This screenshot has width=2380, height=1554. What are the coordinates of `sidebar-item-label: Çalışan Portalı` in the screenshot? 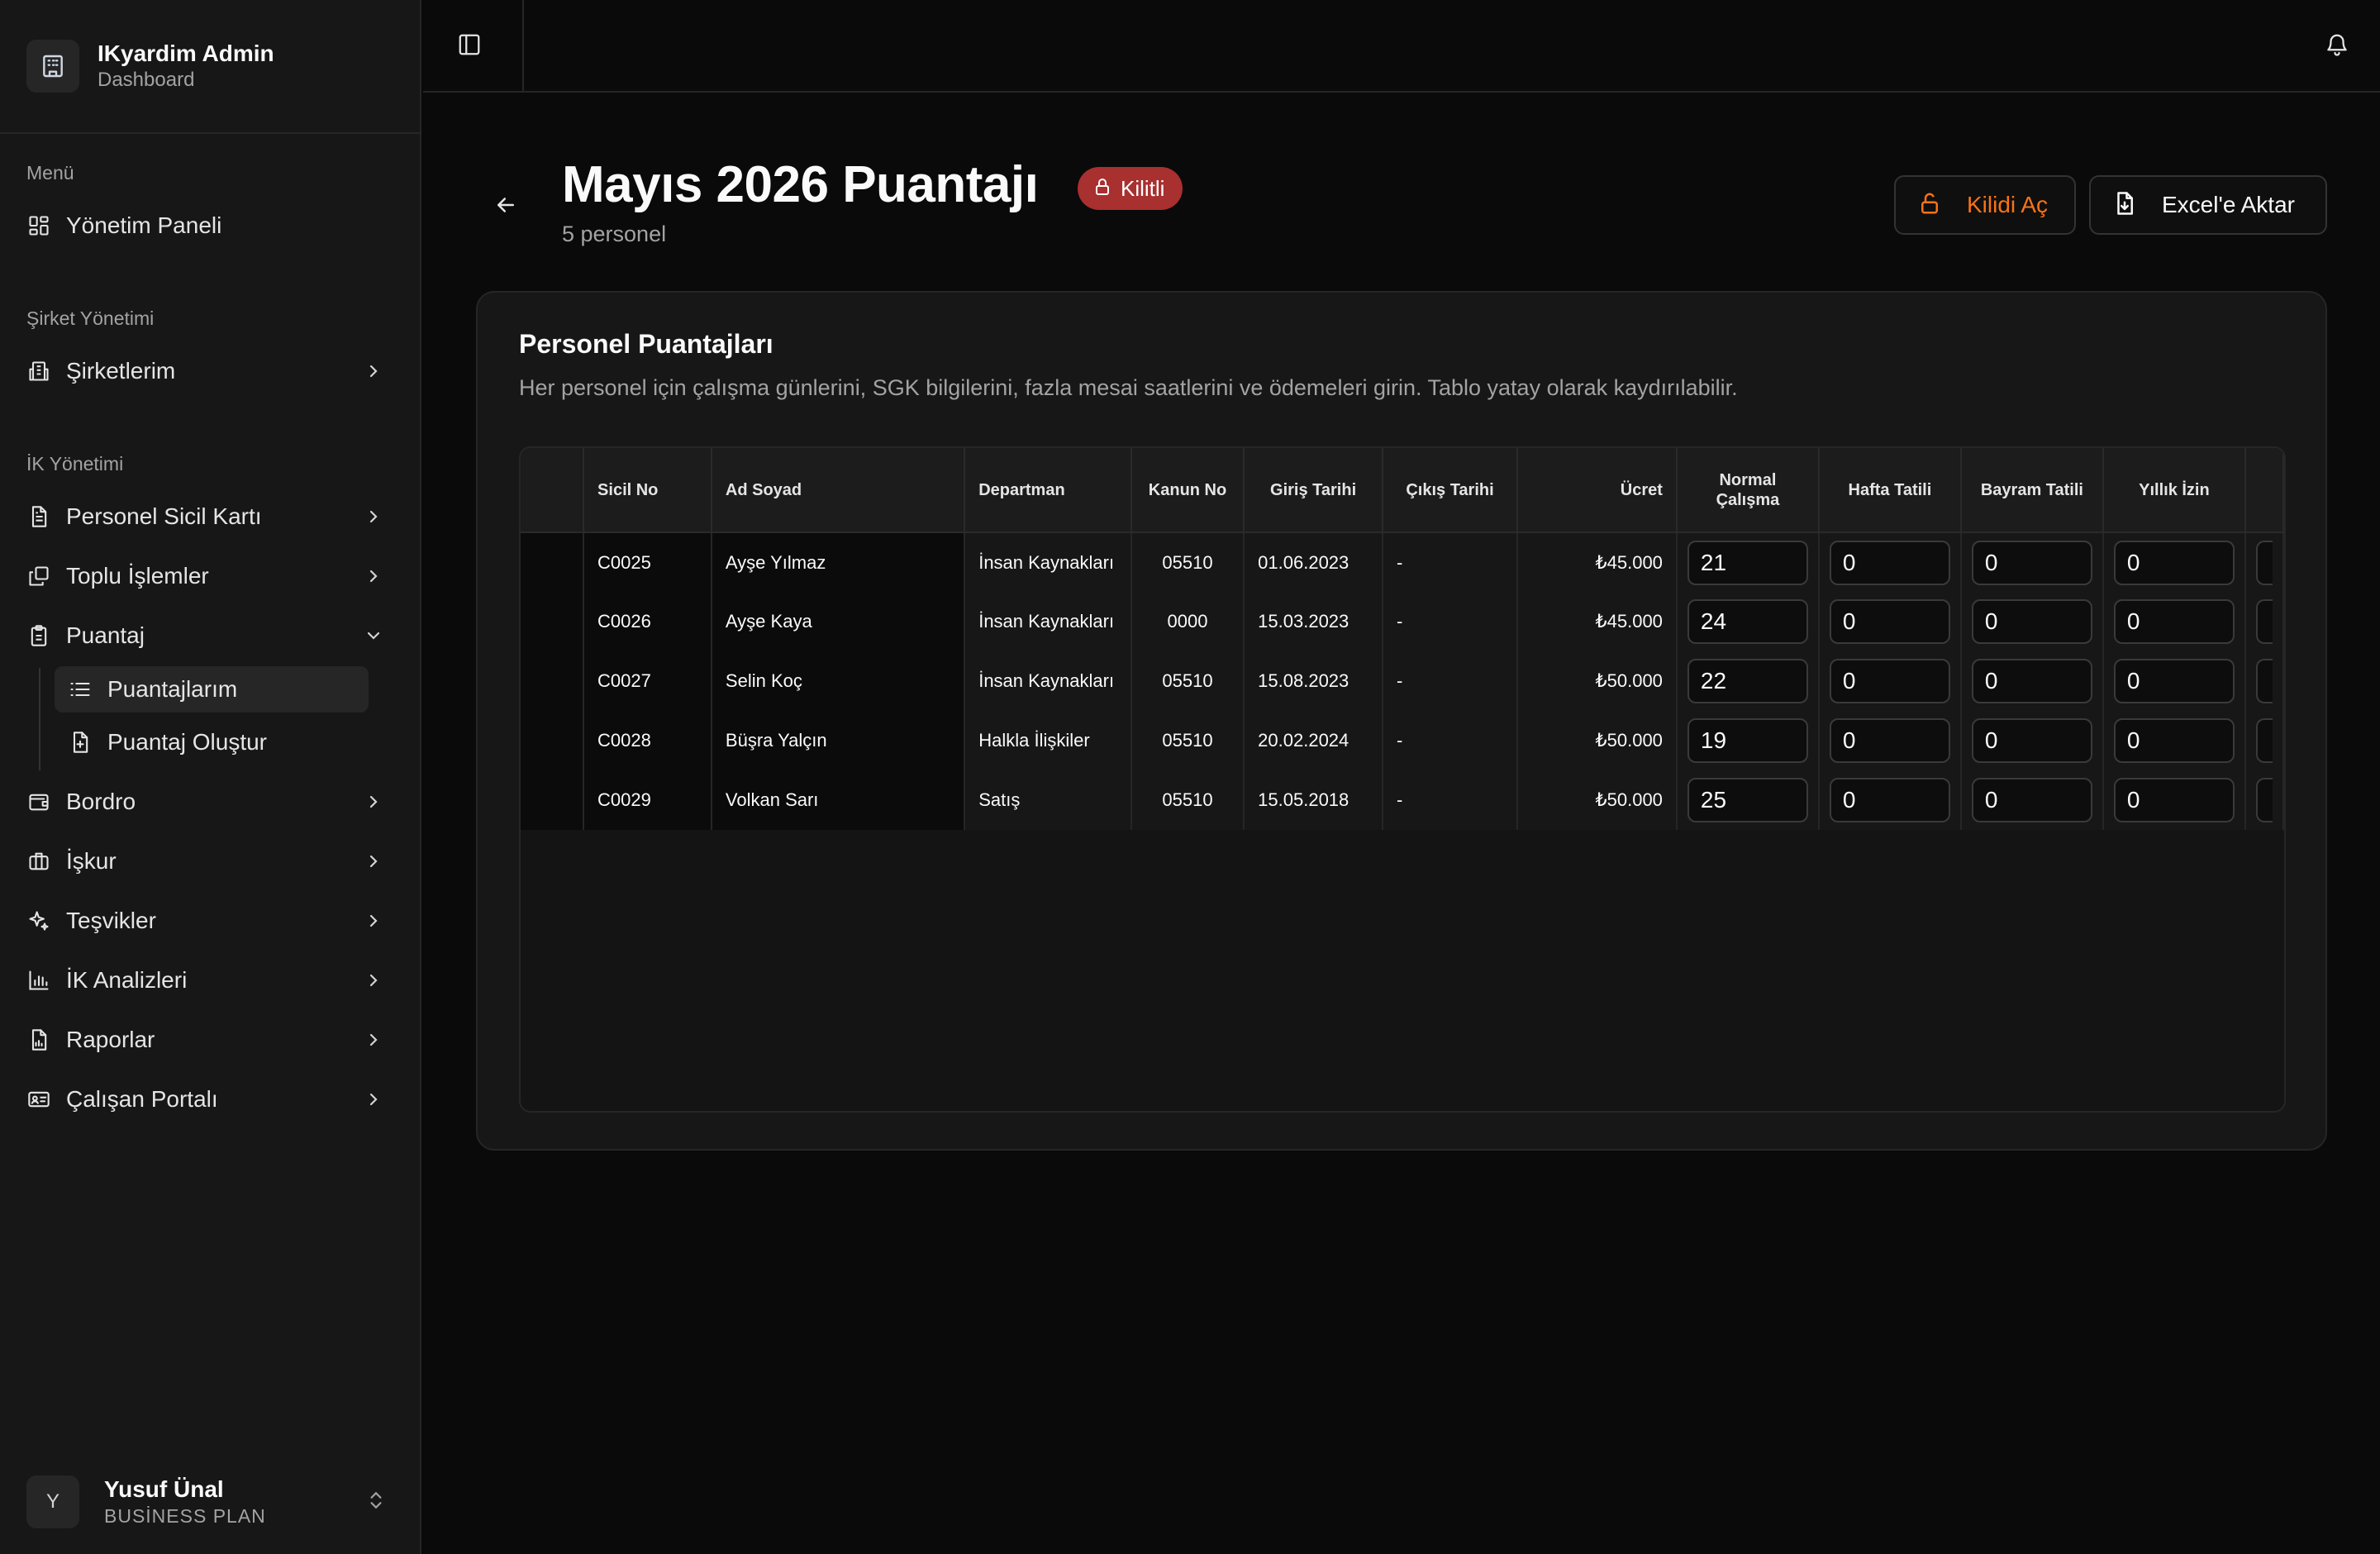 It's located at (142, 1099).